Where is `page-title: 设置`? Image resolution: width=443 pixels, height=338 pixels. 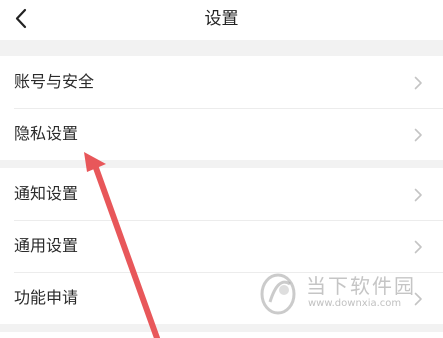 page-title: 设置 is located at coordinates (221, 19).